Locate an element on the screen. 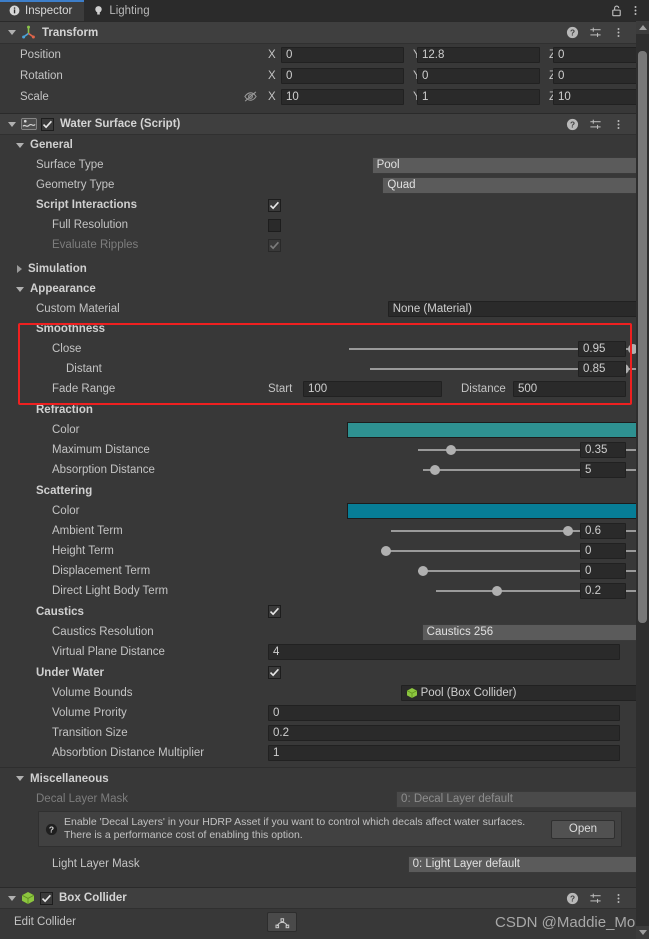 The height and width of the screenshot is (939, 649). scroll-down-button is located at coordinates (642, 932).